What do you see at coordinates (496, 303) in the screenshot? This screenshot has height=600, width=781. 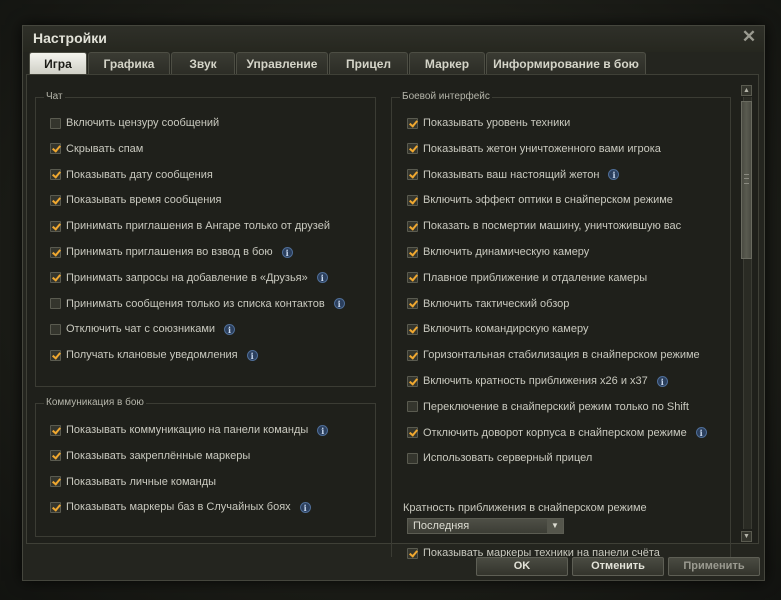 I see `checkbox-label: Включить тактический обзор` at bounding box center [496, 303].